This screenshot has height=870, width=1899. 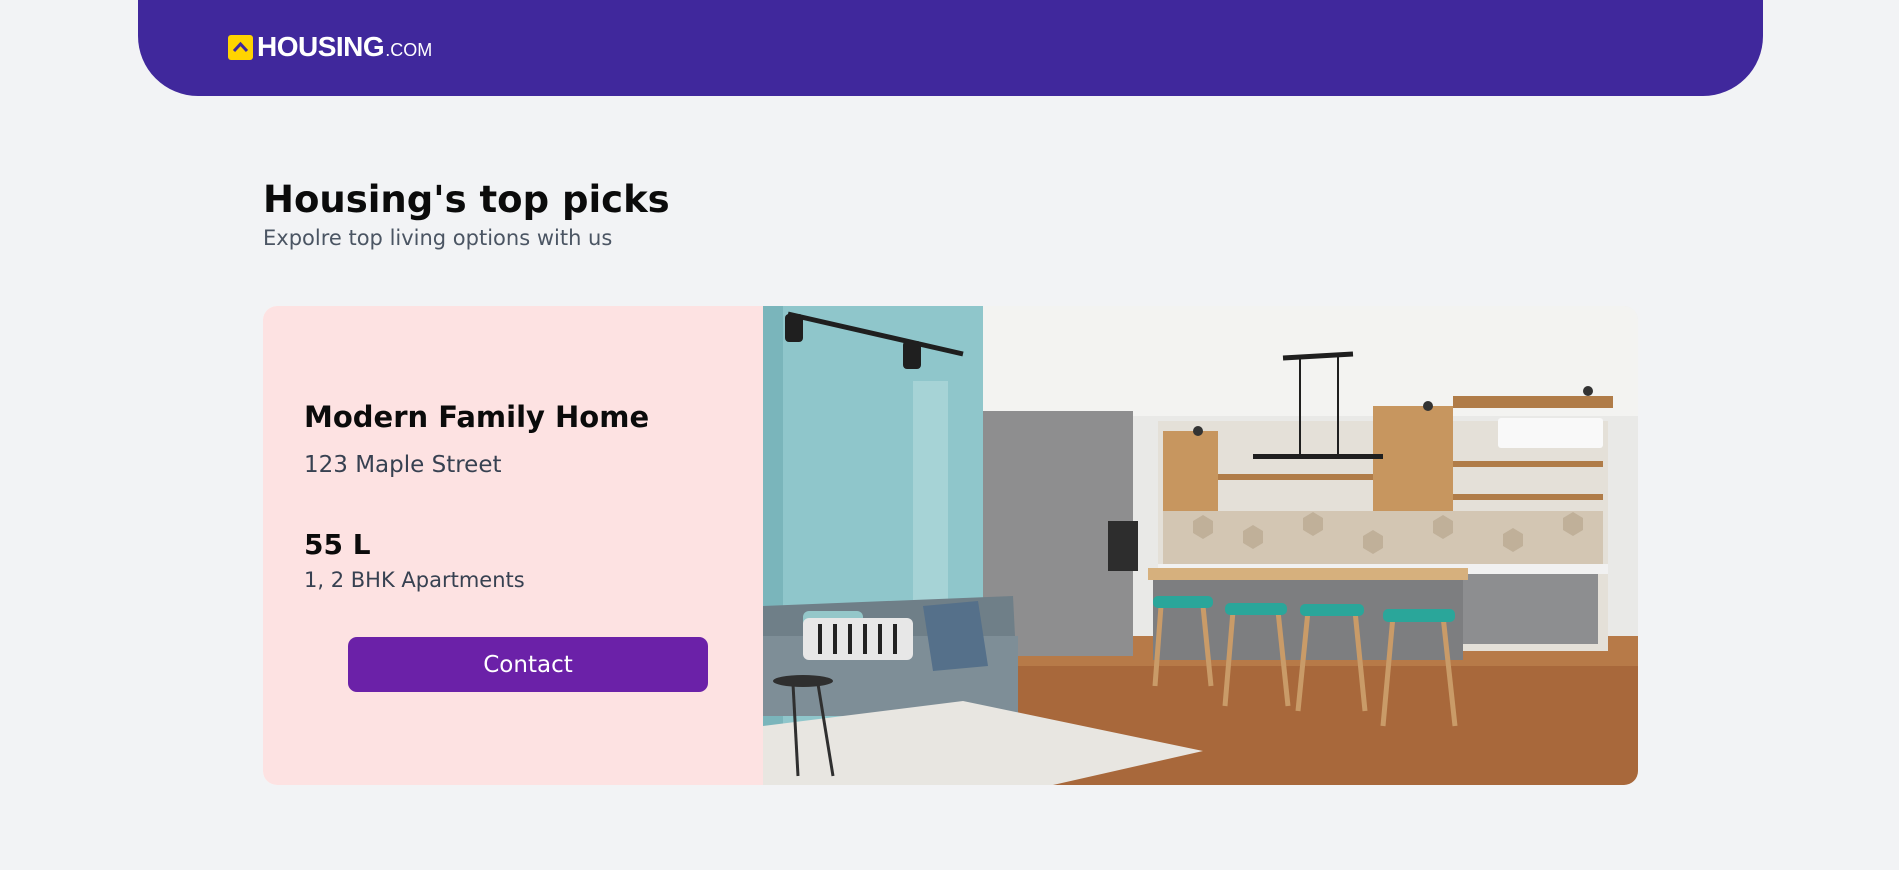 What do you see at coordinates (409, 50) in the screenshot?
I see `logo-suffix: .COM` at bounding box center [409, 50].